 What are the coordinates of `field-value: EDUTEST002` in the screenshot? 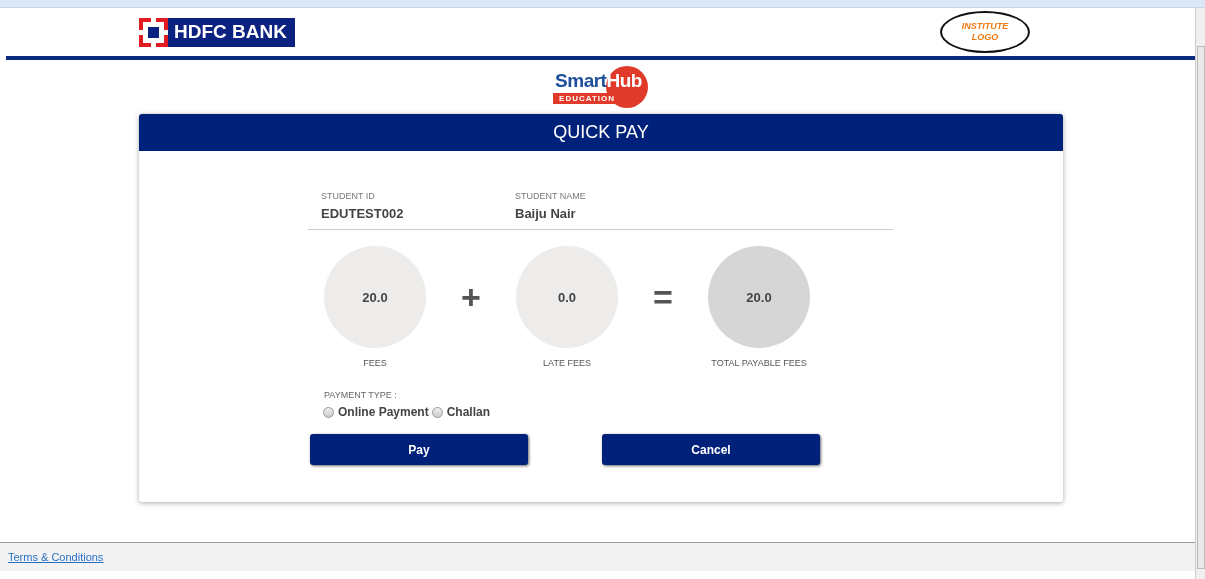 It's located at (363, 213).